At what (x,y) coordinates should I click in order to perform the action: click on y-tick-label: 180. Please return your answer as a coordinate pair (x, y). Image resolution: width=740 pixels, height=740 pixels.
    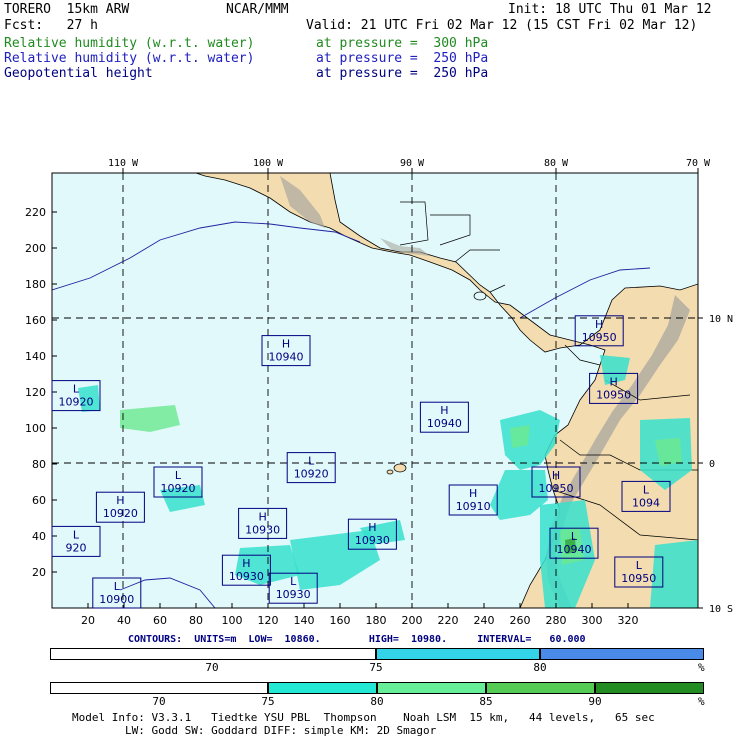
    Looking at the image, I should click on (35, 284).